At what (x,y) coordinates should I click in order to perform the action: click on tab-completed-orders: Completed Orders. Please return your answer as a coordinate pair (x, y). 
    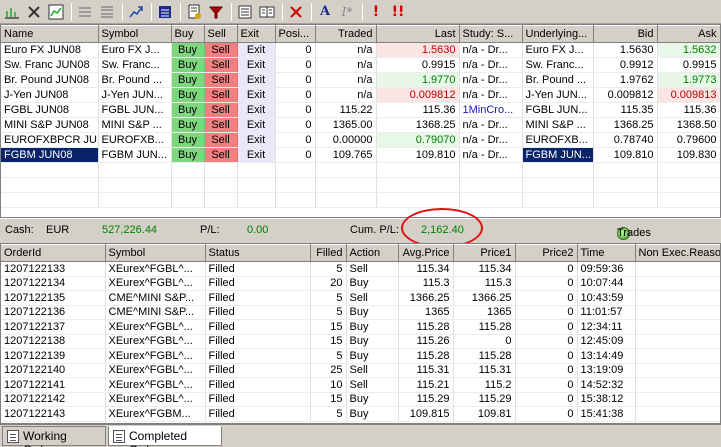
    Looking at the image, I should click on (165, 436).